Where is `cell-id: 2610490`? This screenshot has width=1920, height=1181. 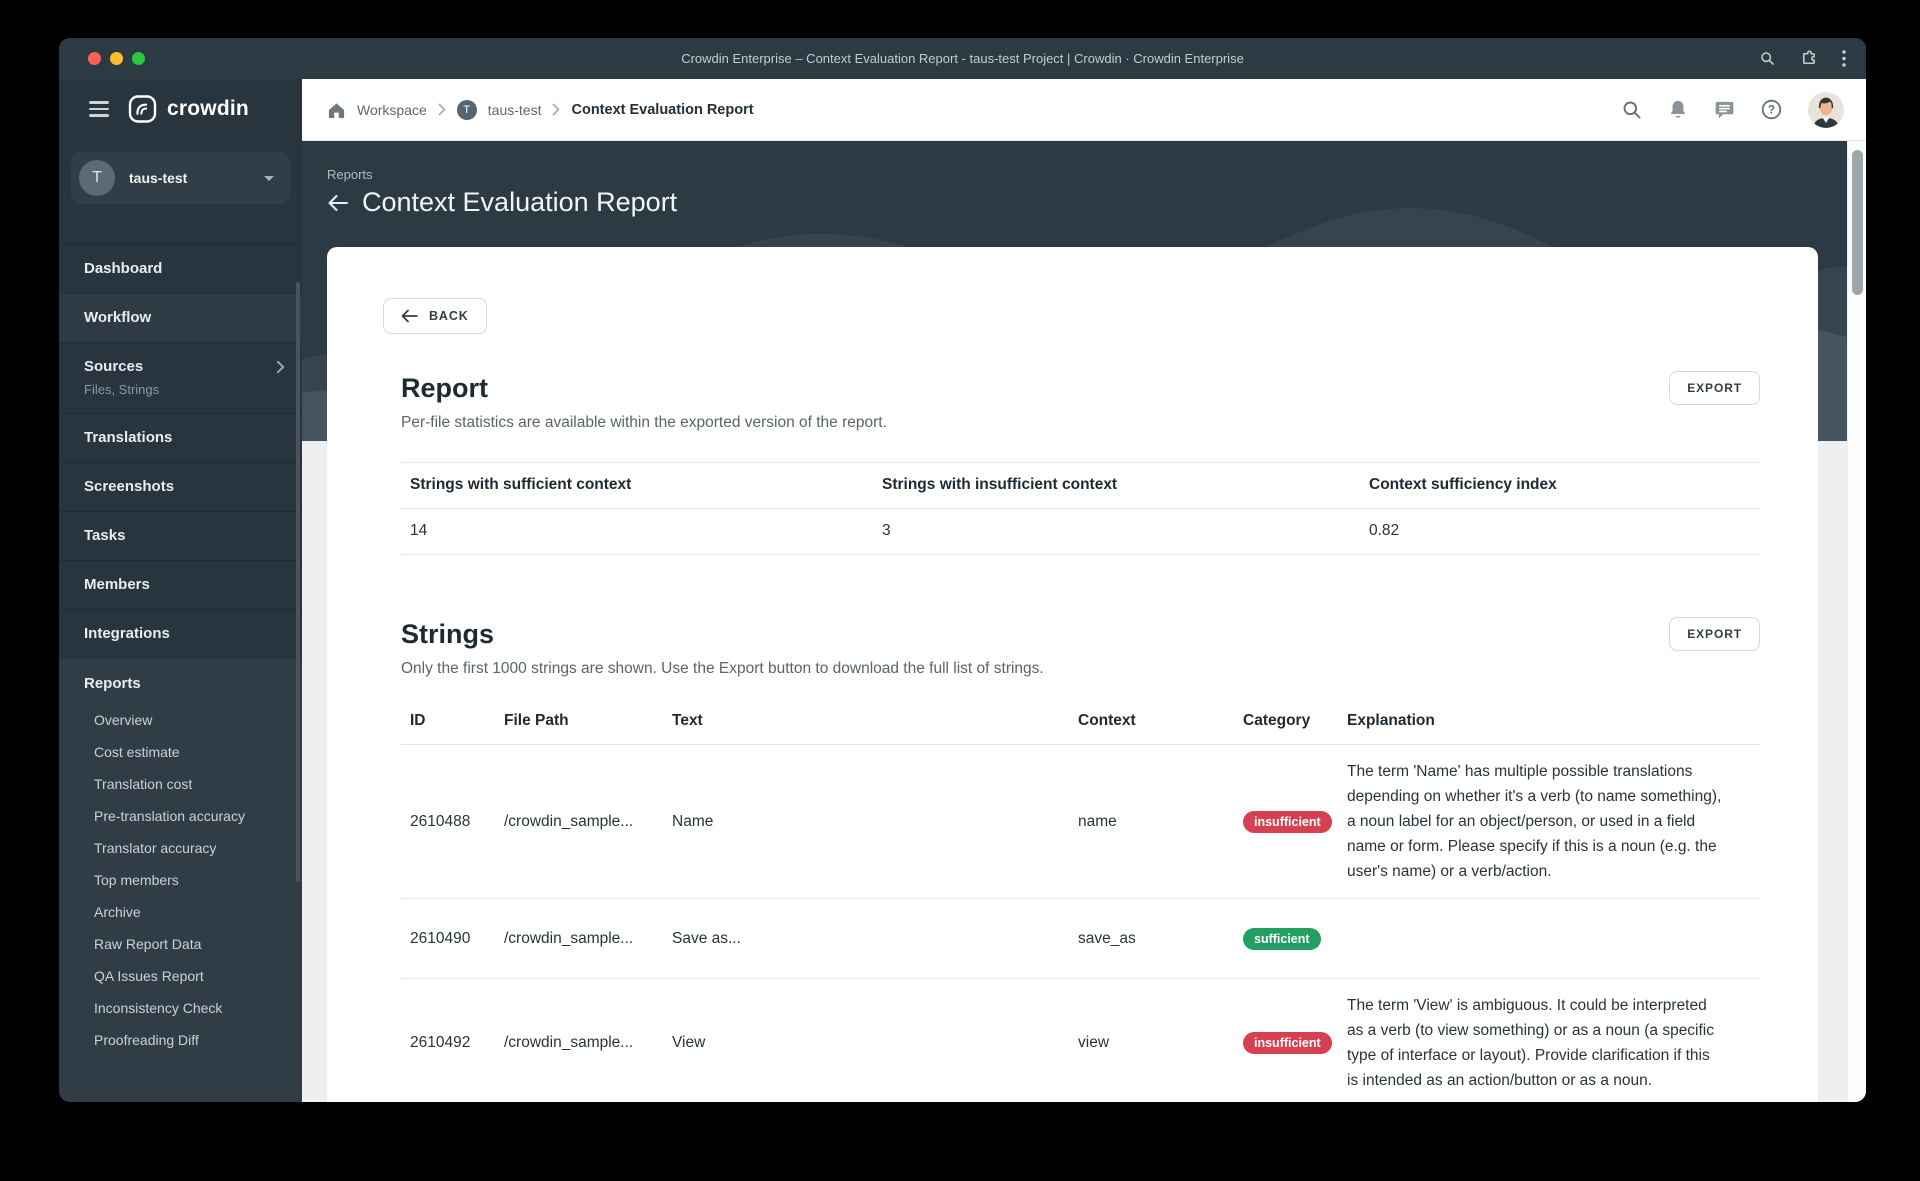
cell-id: 2610490 is located at coordinates (440, 938).